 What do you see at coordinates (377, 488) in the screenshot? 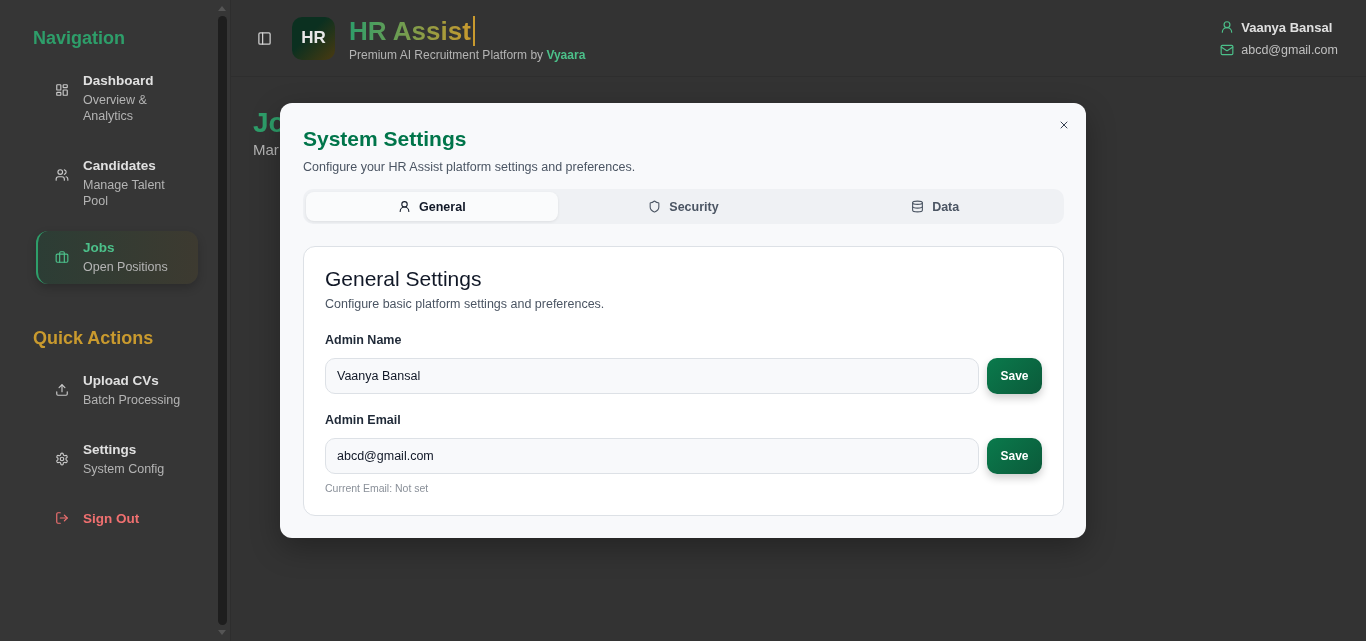
I see `hint-text: Current Email: Not set` at bounding box center [377, 488].